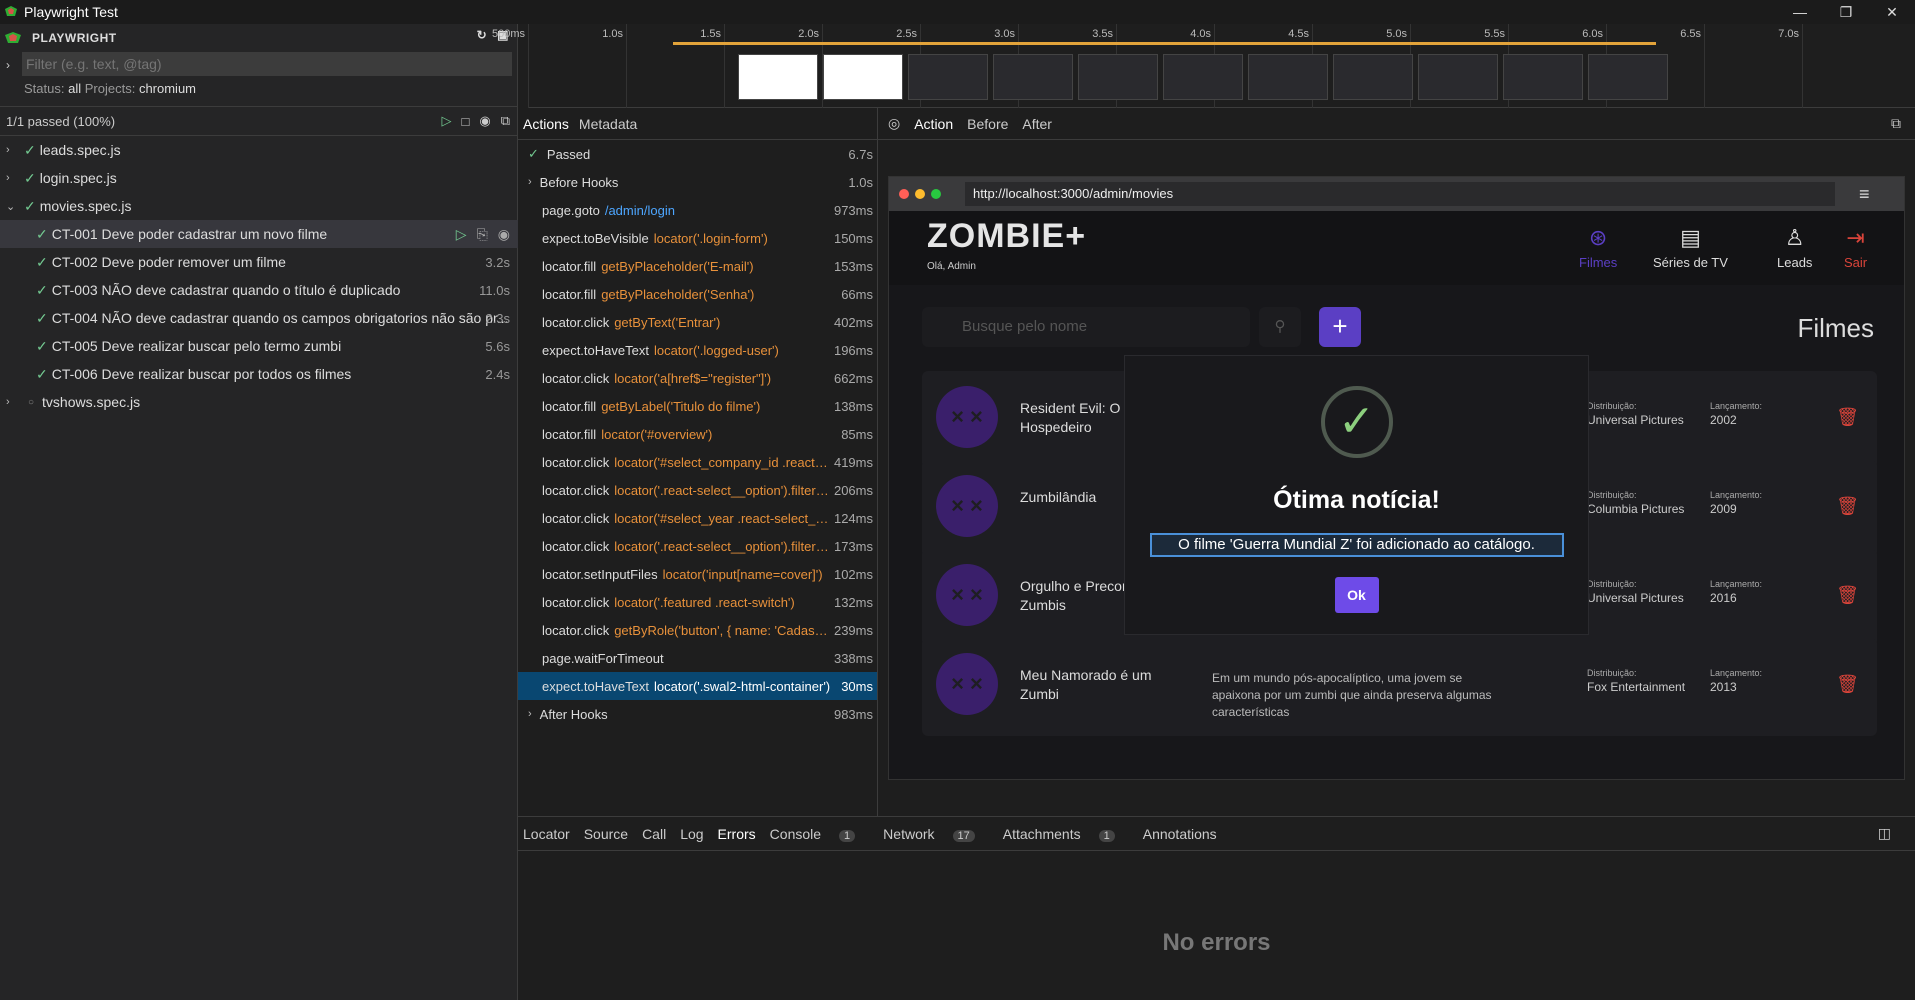  Describe the element at coordinates (606, 834) in the screenshot. I see `tab-source: Source` at that location.